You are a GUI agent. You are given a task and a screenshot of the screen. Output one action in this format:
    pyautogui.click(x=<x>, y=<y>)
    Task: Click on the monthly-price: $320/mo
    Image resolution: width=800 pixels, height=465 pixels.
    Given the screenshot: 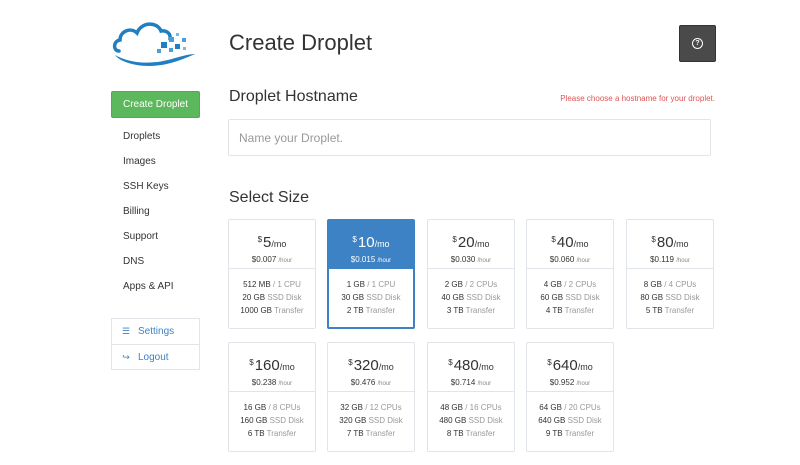 What is the action you would take?
    pyautogui.click(x=371, y=365)
    